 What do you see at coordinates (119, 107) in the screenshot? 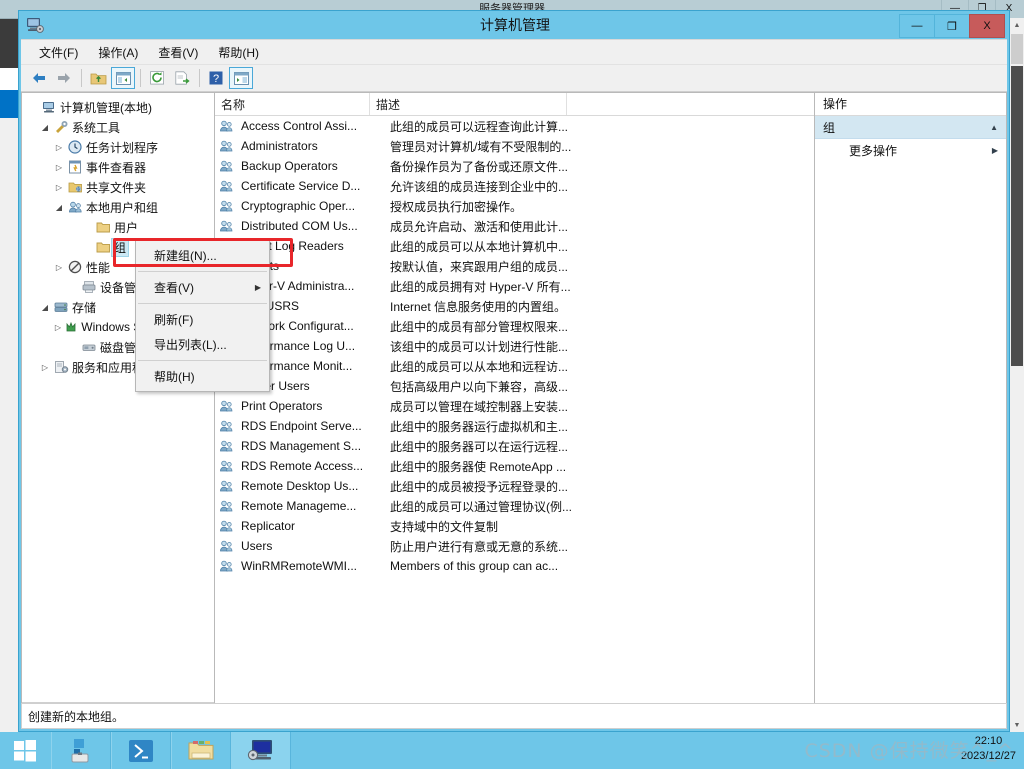
I see `tree-item-computer-management: 计算机管理(本地)` at bounding box center [119, 107].